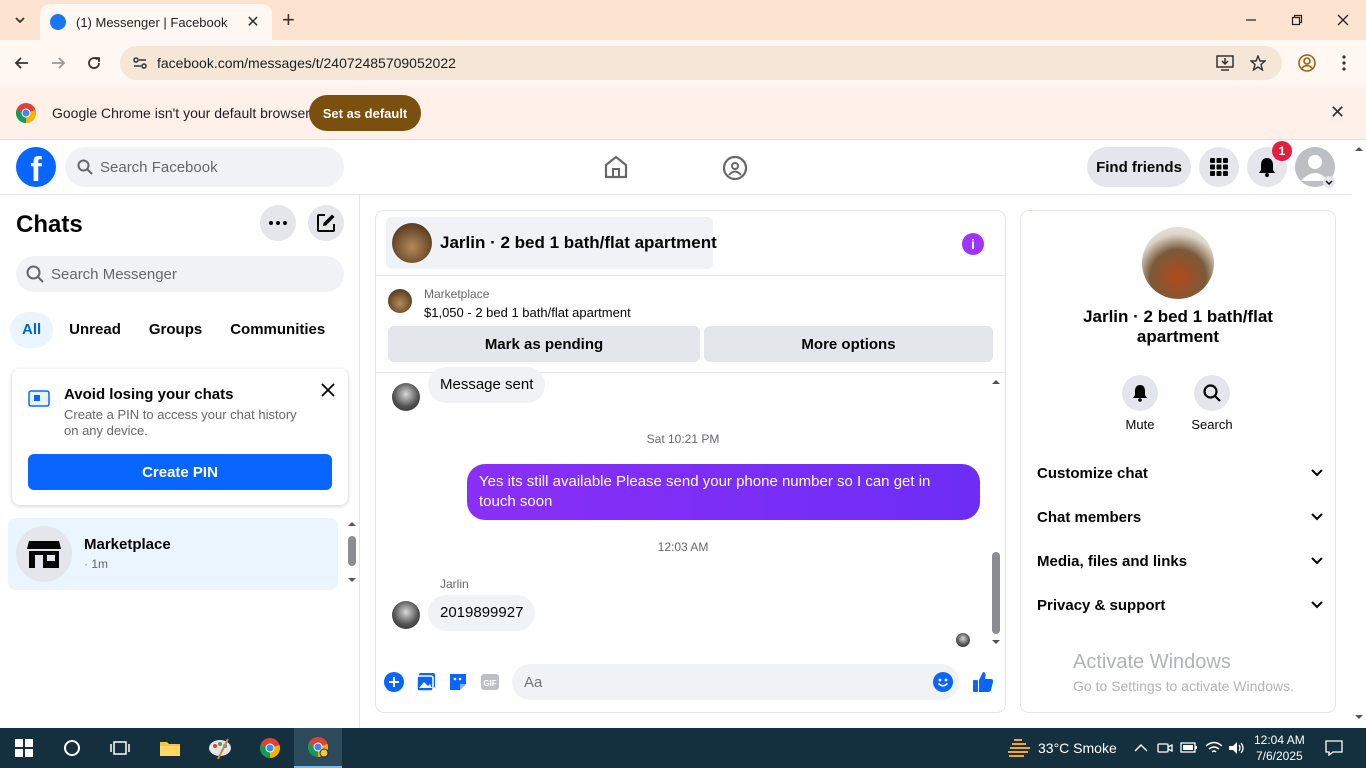 Image resolution: width=1366 pixels, height=768 pixels. What do you see at coordinates (270, 748) in the screenshot?
I see `chrome-taskbar-button` at bounding box center [270, 748].